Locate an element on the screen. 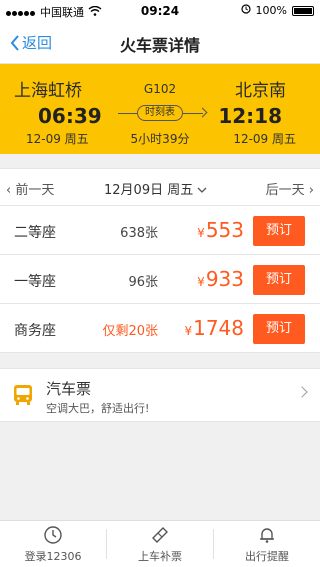 The width and height of the screenshot is (320, 567). price-value: 1748 is located at coordinates (218, 328).